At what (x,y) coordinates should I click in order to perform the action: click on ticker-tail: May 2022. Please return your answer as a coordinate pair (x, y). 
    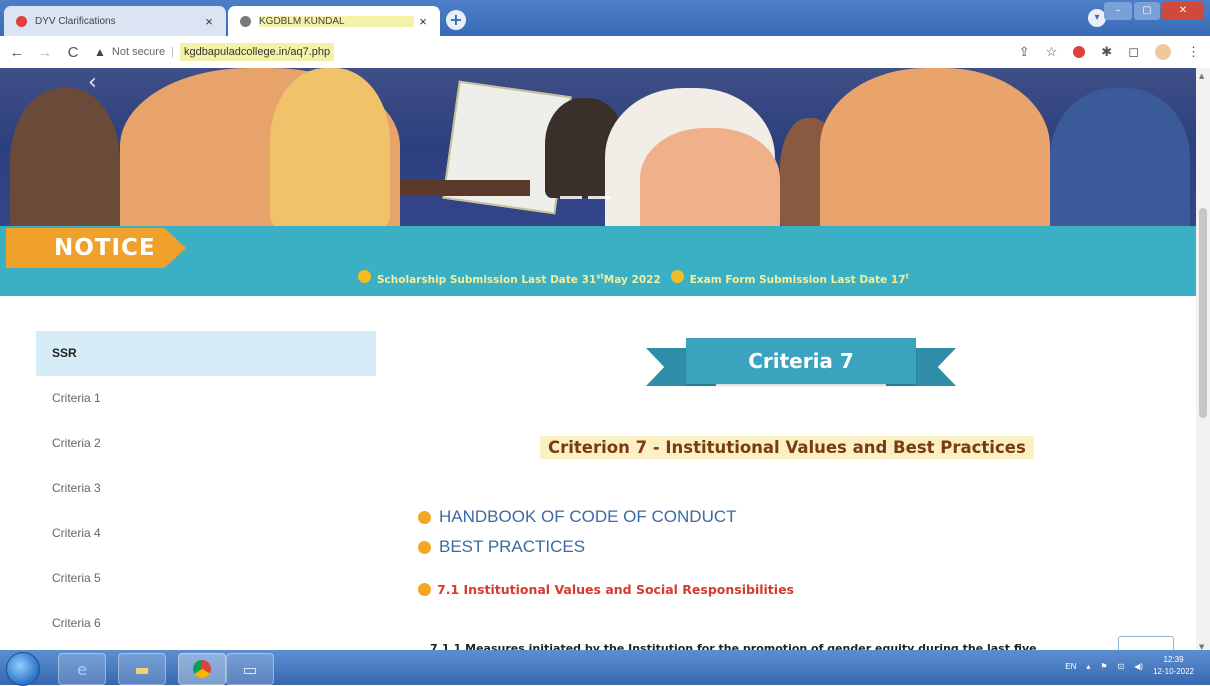
    Looking at the image, I should click on (632, 280).